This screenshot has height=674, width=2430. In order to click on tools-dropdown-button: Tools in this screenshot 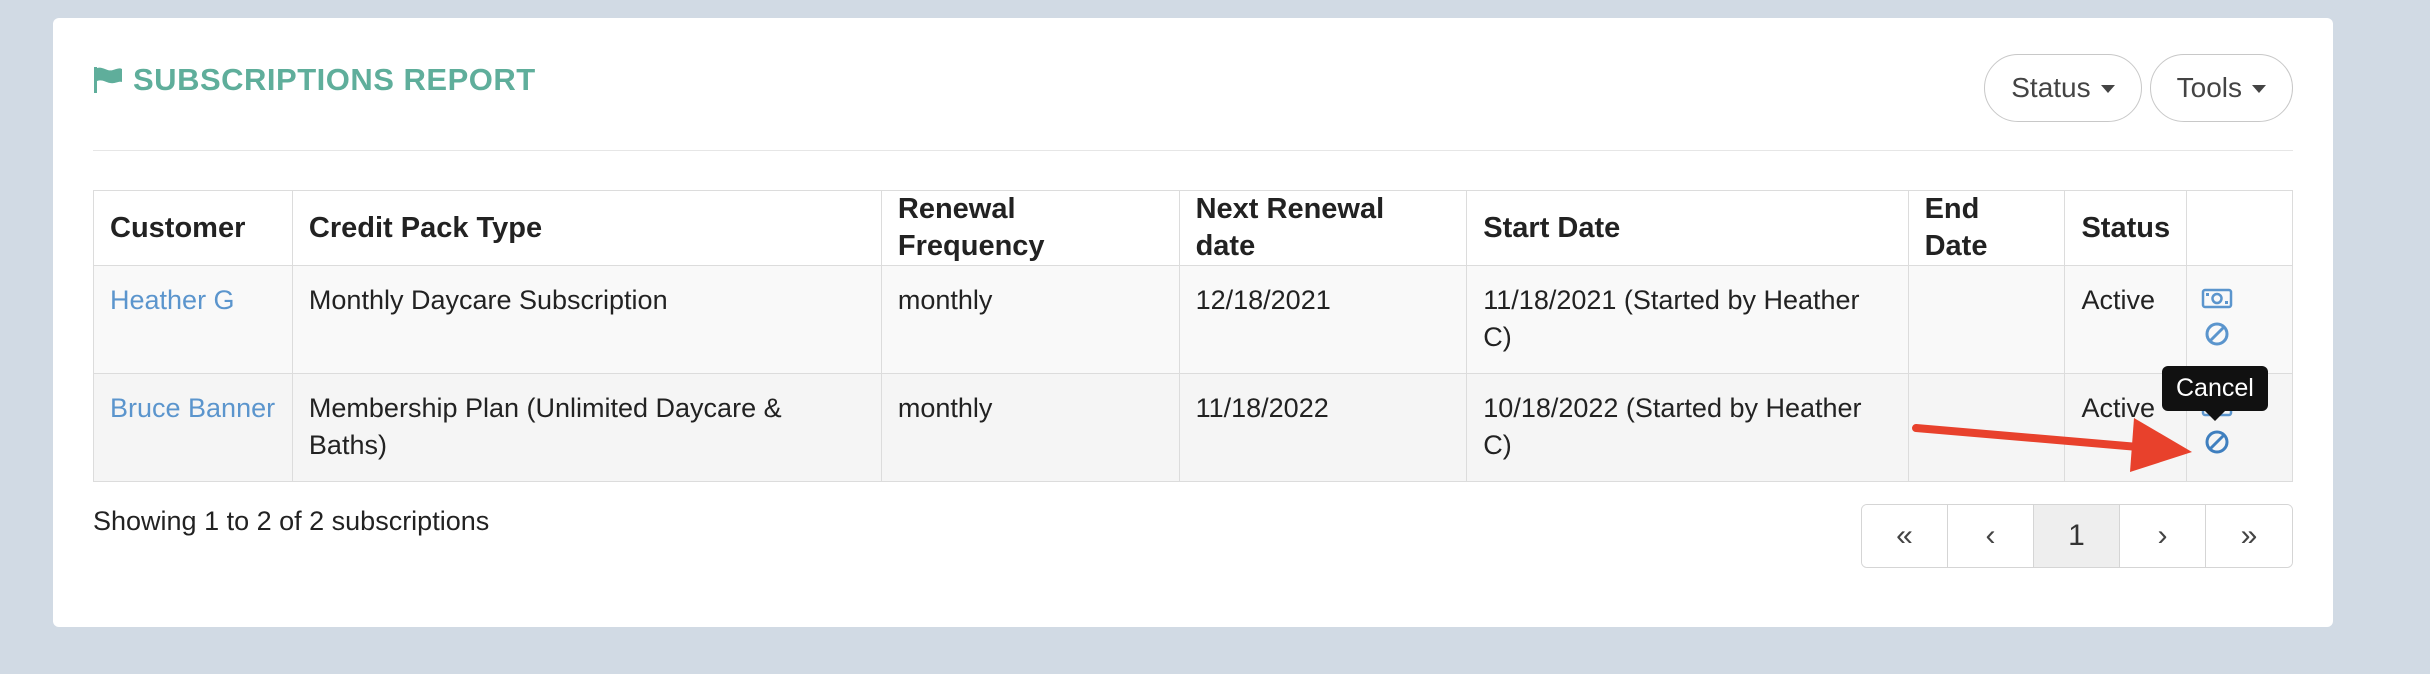, I will do `click(2221, 88)`.